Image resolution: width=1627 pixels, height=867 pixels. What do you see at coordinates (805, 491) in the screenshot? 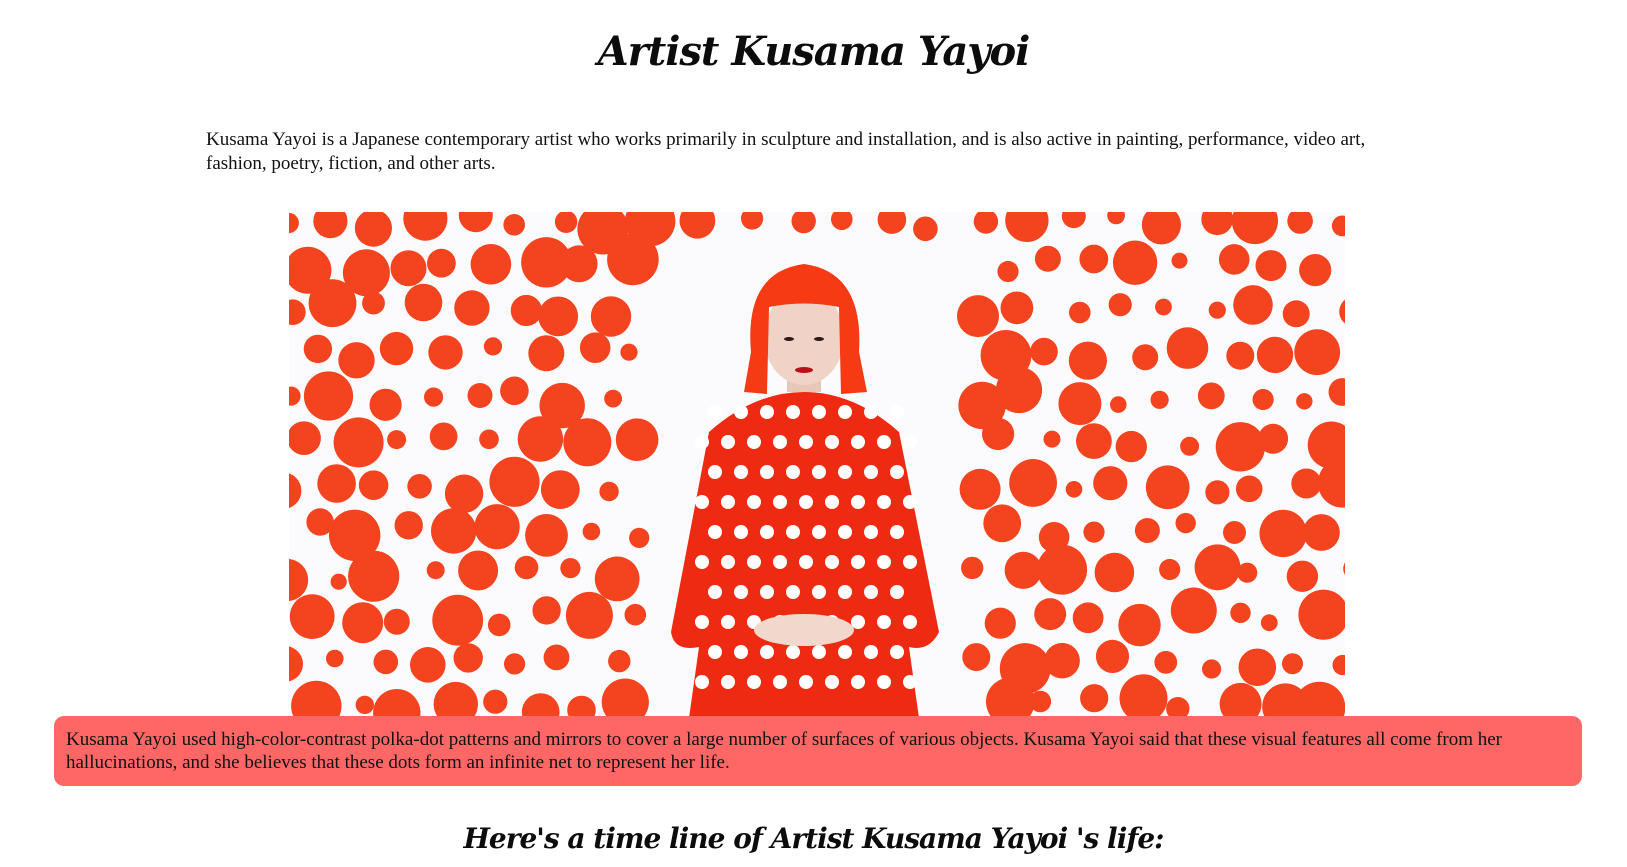
I see `figure` at bounding box center [805, 491].